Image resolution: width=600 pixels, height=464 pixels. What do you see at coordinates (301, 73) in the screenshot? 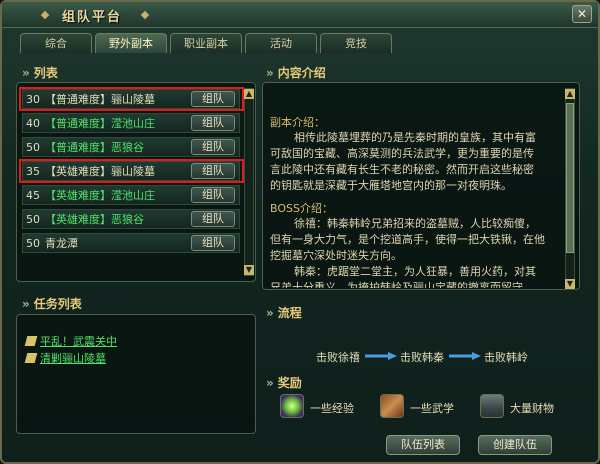
I see `content-title-text: 内容介绍` at bounding box center [301, 73].